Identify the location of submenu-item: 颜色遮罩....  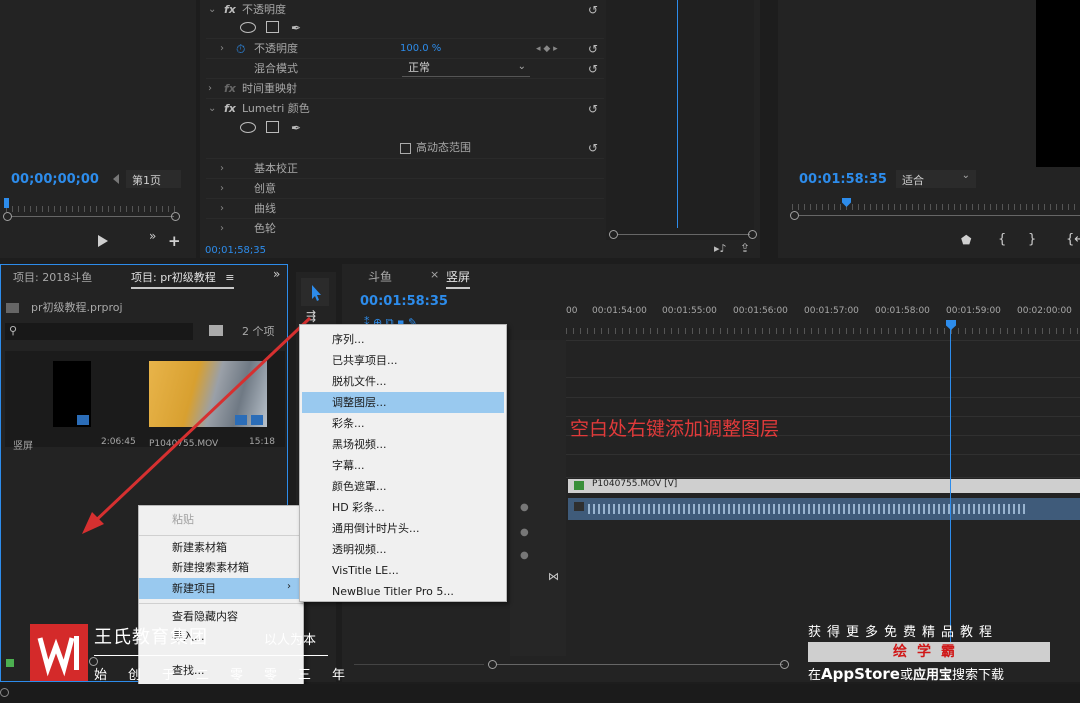
(403, 486).